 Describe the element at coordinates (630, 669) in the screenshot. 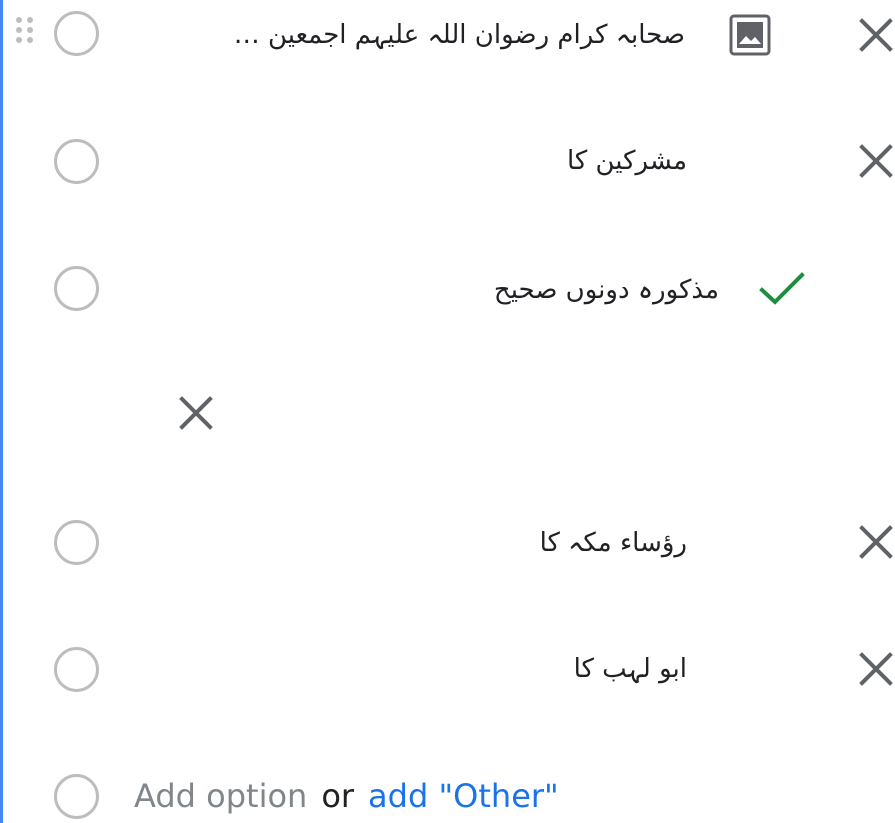

I see `option-label: ابو لہب کا` at that location.